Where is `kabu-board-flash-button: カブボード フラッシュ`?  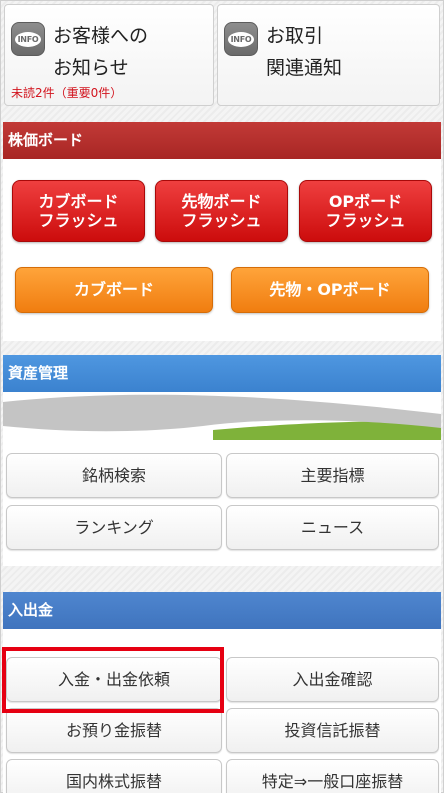
kabu-board-flash-button: カブボード フラッシュ is located at coordinates (78, 211).